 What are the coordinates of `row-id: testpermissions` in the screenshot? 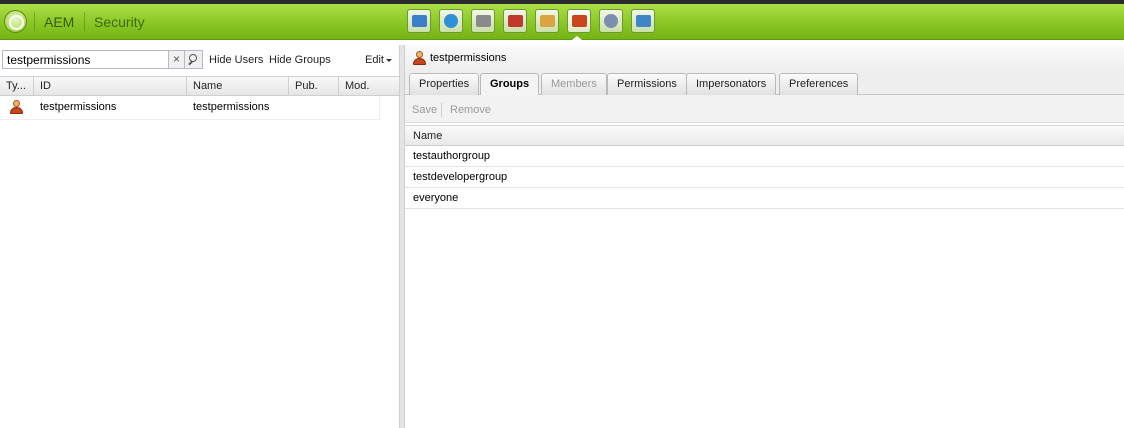 It's located at (78, 107).